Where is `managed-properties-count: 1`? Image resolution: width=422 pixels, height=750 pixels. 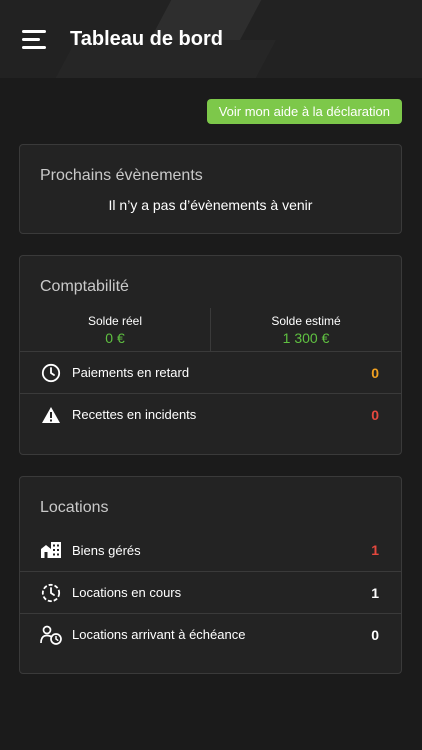
managed-properties-count: 1 is located at coordinates (375, 550).